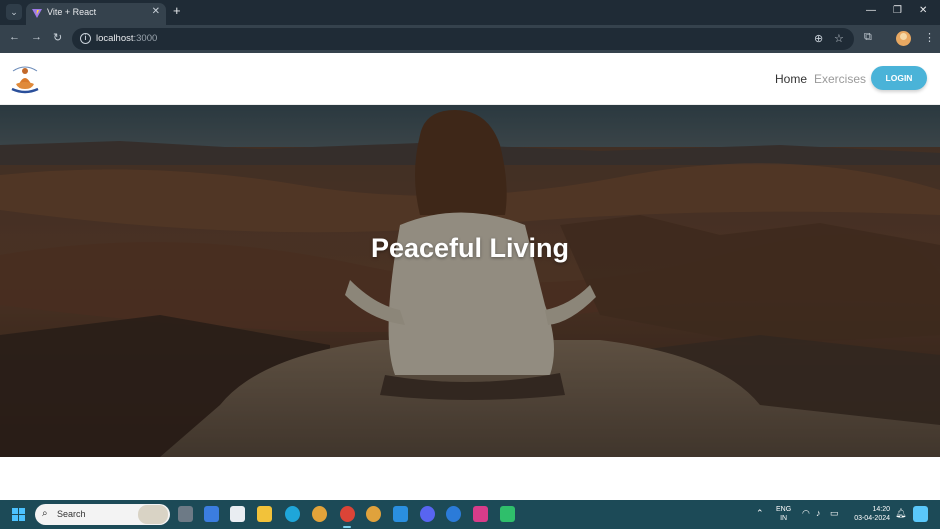 The image size is (940, 529). What do you see at coordinates (470, 12) in the screenshot?
I see `browser-tab-strip: ⌄ Vite + React ✕ + — ❐ ✕` at bounding box center [470, 12].